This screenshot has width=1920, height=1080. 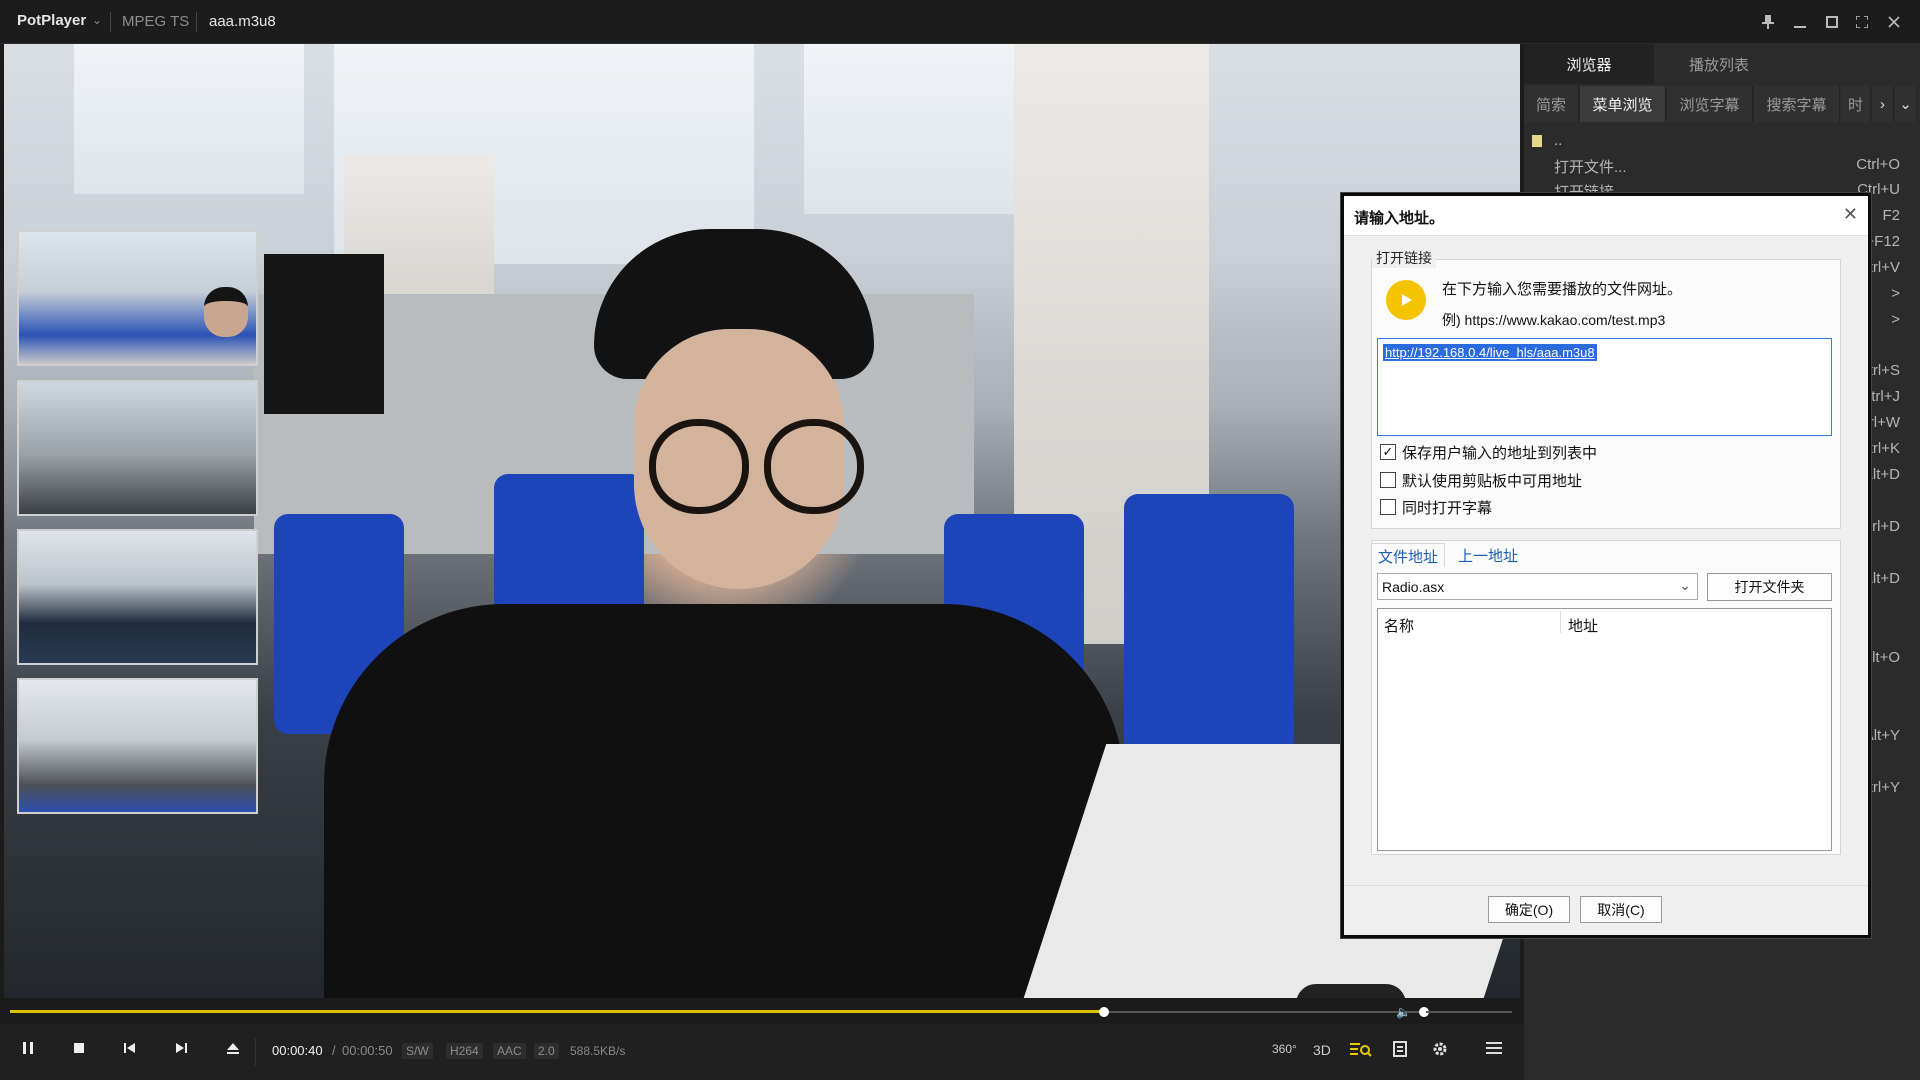 What do you see at coordinates (509, 1051) in the screenshot?
I see `audio-codec-badge: AAC` at bounding box center [509, 1051].